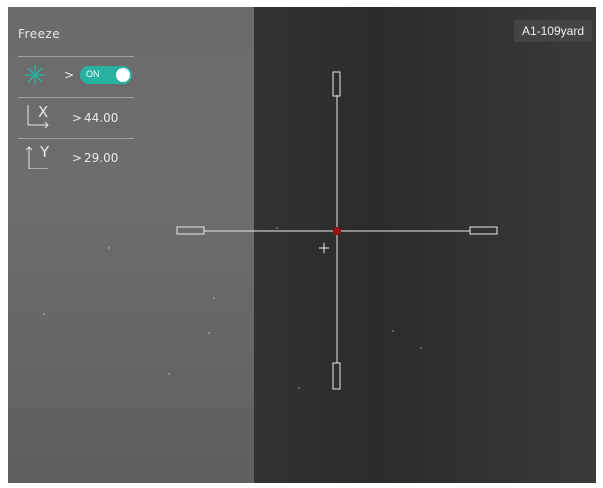 The image size is (603, 488). Describe the element at coordinates (190, 230) in the screenshot. I see `reticle-left-post` at that location.